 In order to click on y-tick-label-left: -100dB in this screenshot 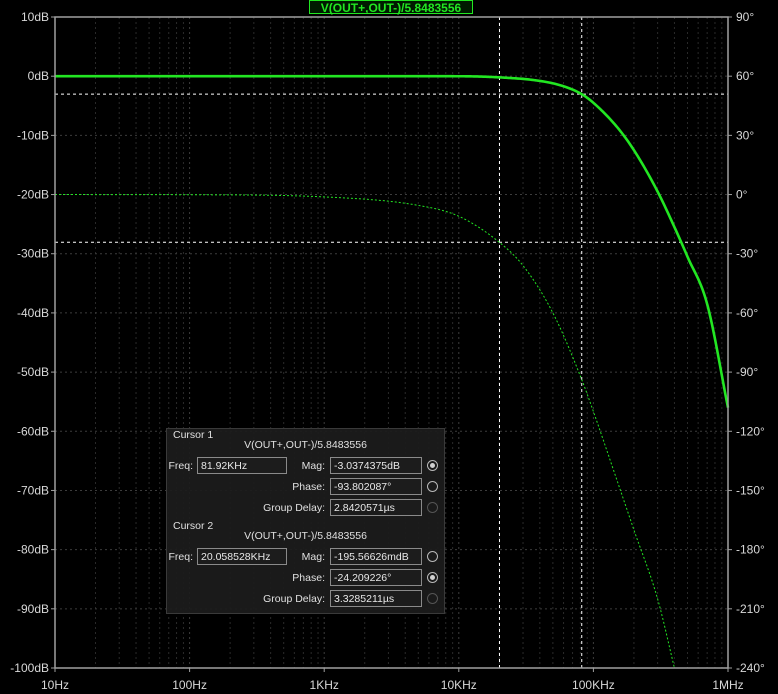, I will do `click(29, 668)`.